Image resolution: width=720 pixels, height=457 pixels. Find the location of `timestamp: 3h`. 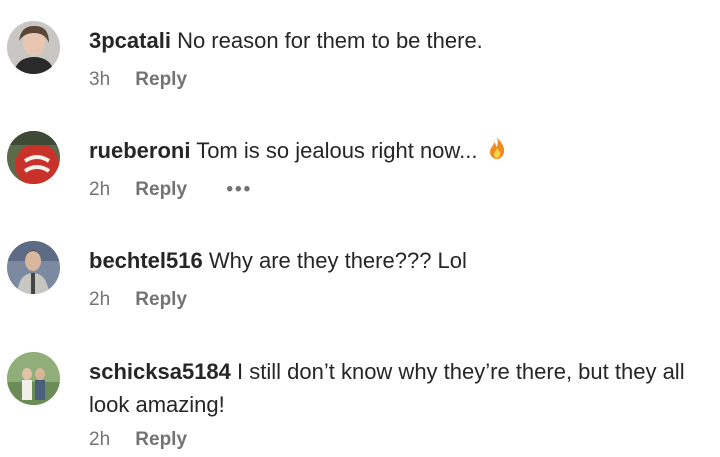

timestamp: 3h is located at coordinates (100, 79).